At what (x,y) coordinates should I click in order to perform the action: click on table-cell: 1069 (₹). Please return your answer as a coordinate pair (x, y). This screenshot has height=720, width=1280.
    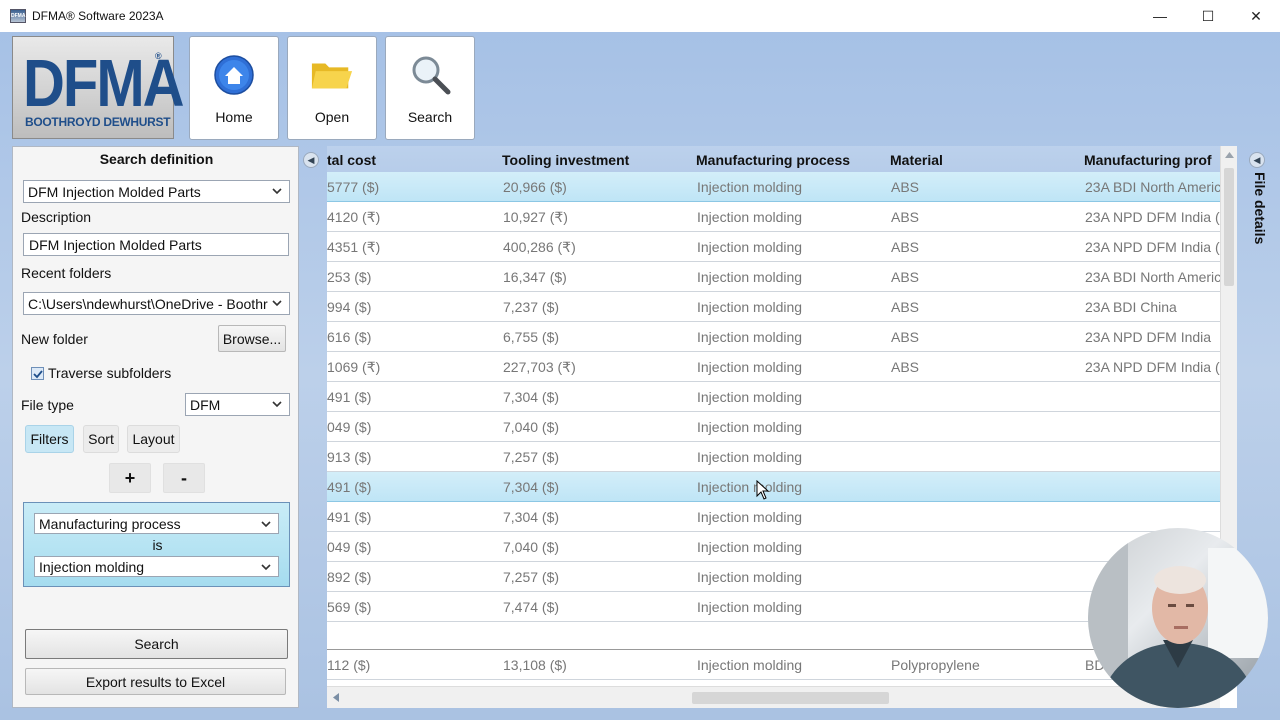
    Looking at the image, I should click on (354, 367).